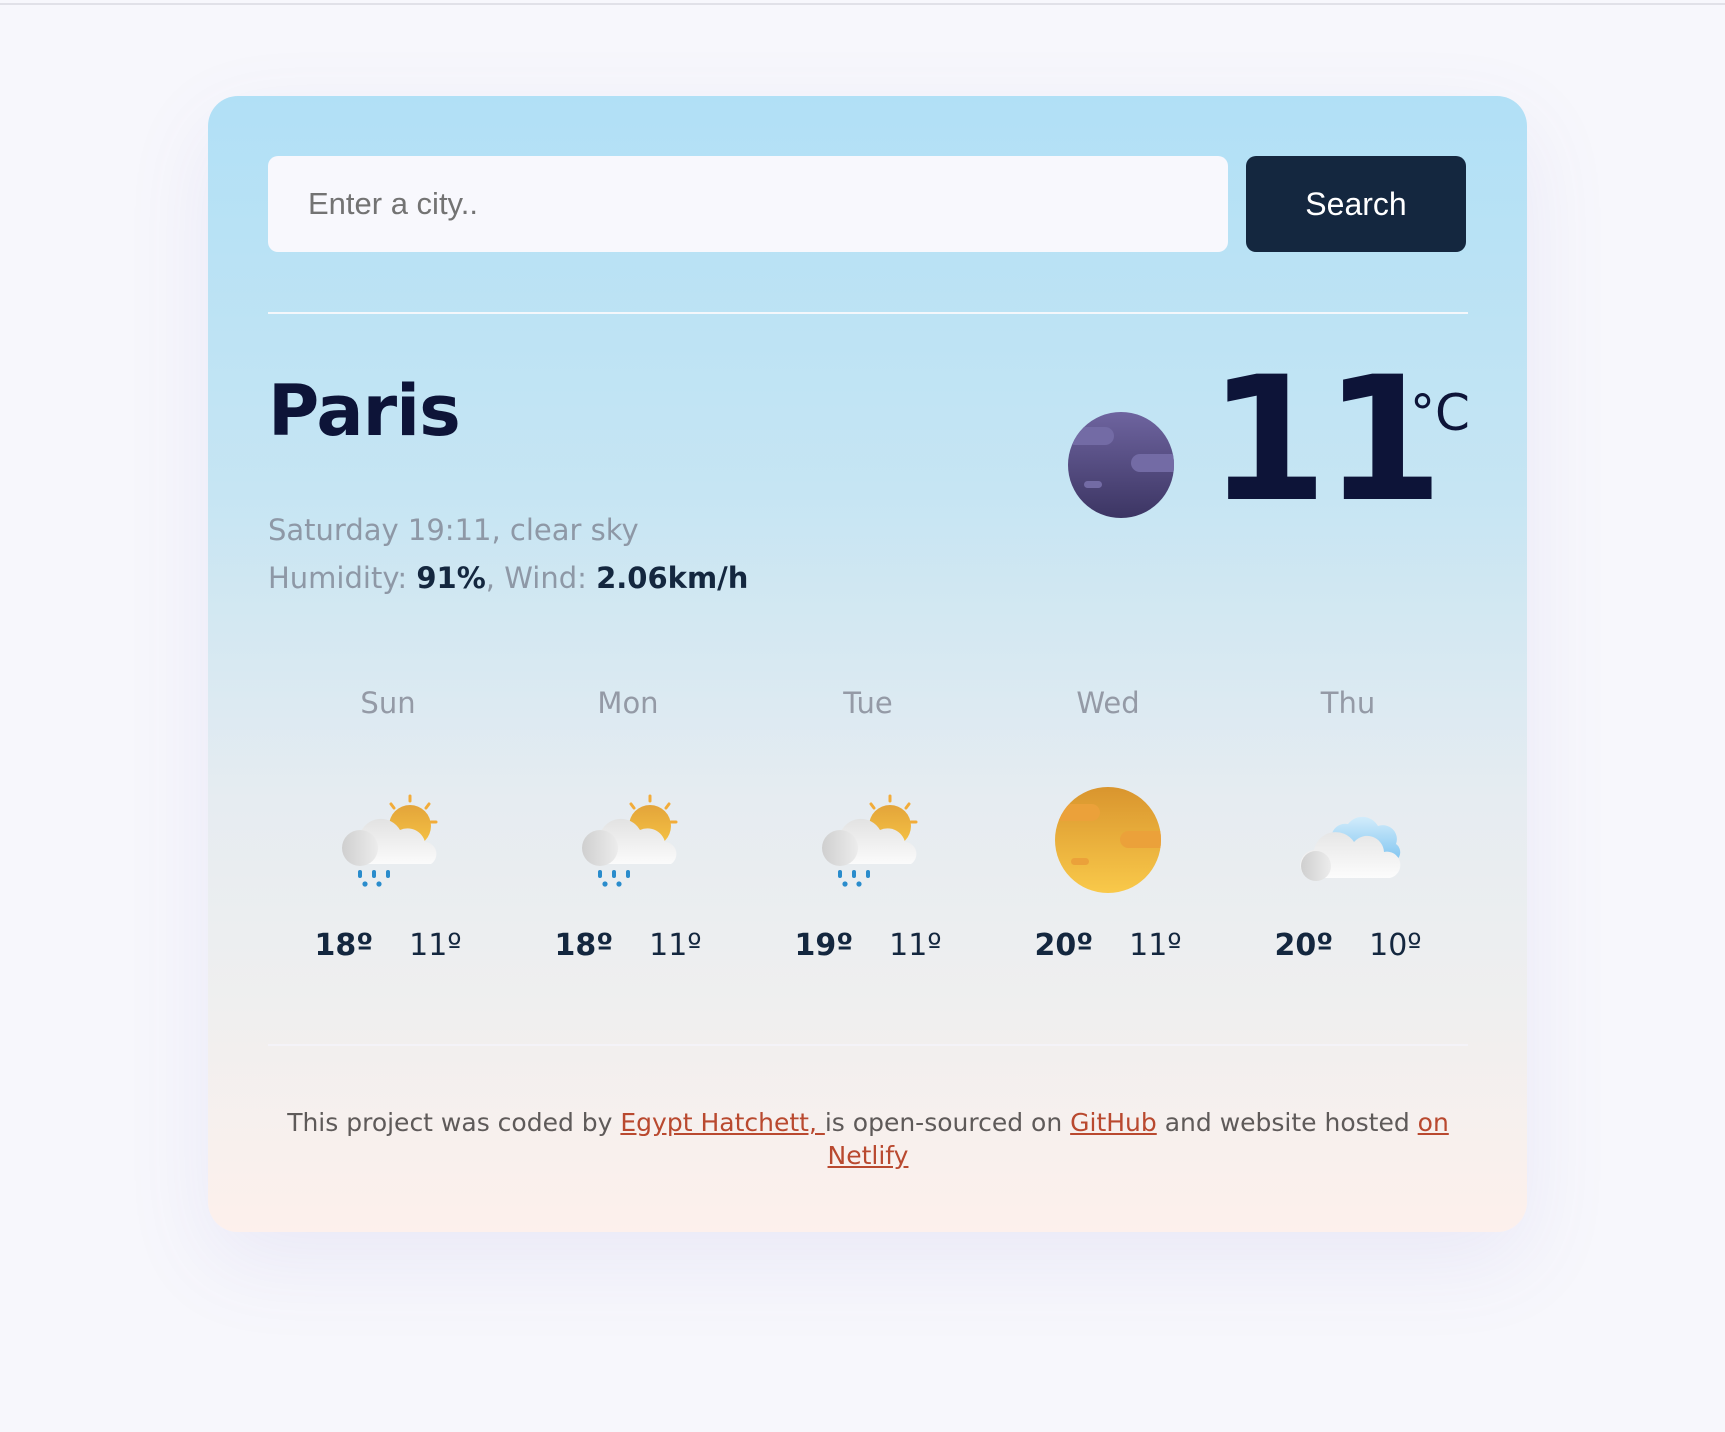 The height and width of the screenshot is (1432, 1725). I want to click on temperature-unit: °C, so click(1440, 413).